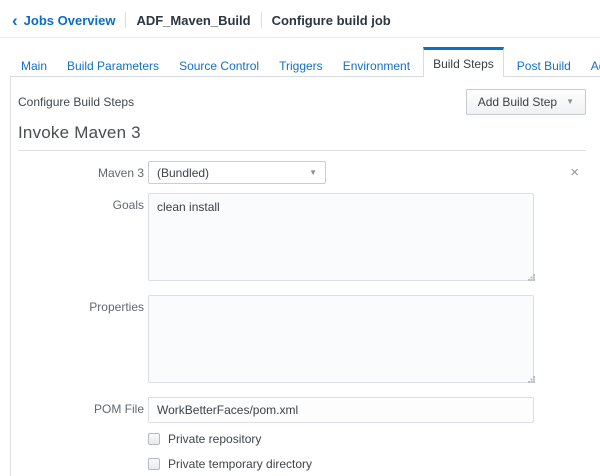 Image resolution: width=600 pixels, height=476 pixels. What do you see at coordinates (219, 61) in the screenshot?
I see `tab-source-control: Source Control` at bounding box center [219, 61].